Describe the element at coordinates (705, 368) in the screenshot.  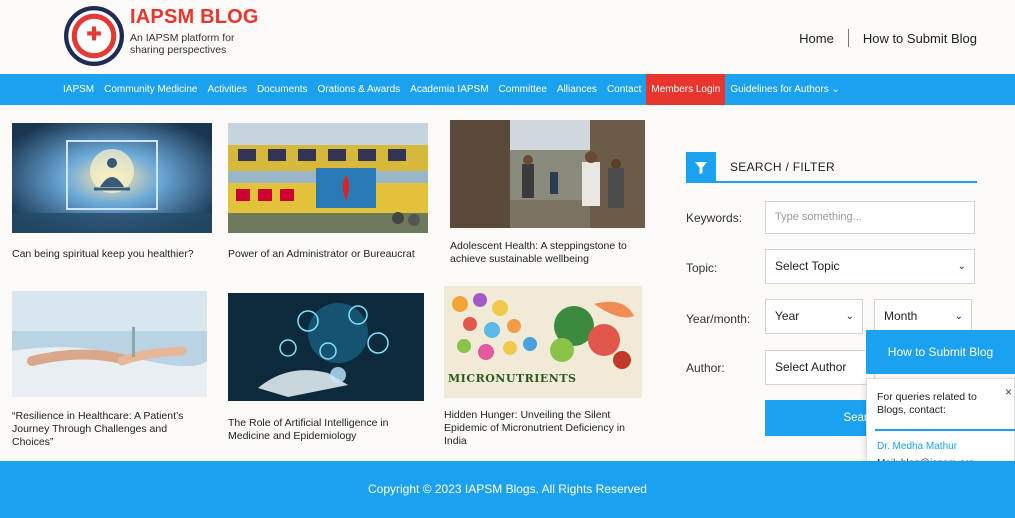
I see `author-label: Author:` at that location.